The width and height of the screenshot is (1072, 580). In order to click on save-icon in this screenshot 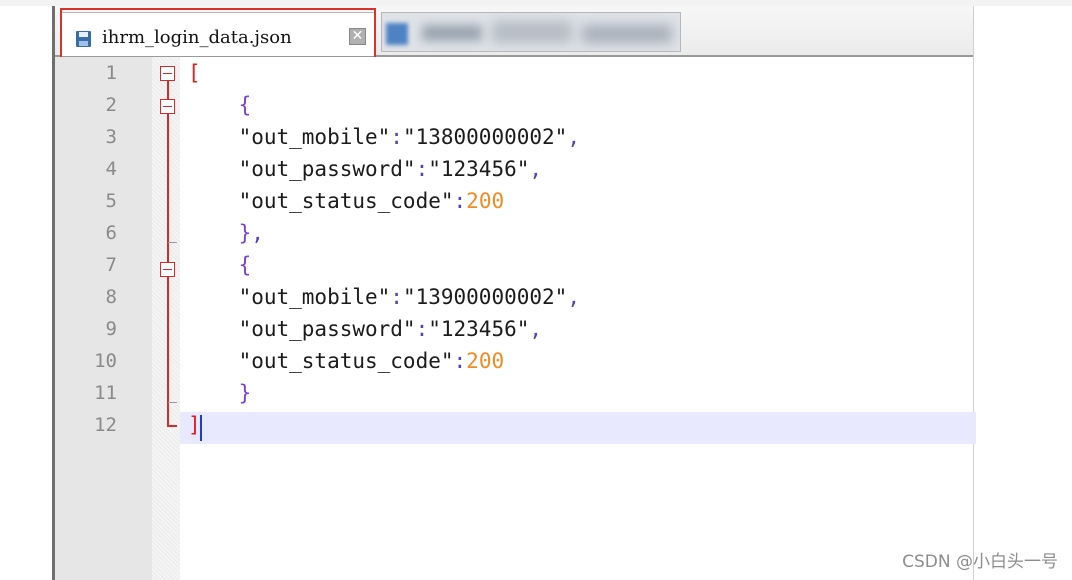, I will do `click(83, 39)`.